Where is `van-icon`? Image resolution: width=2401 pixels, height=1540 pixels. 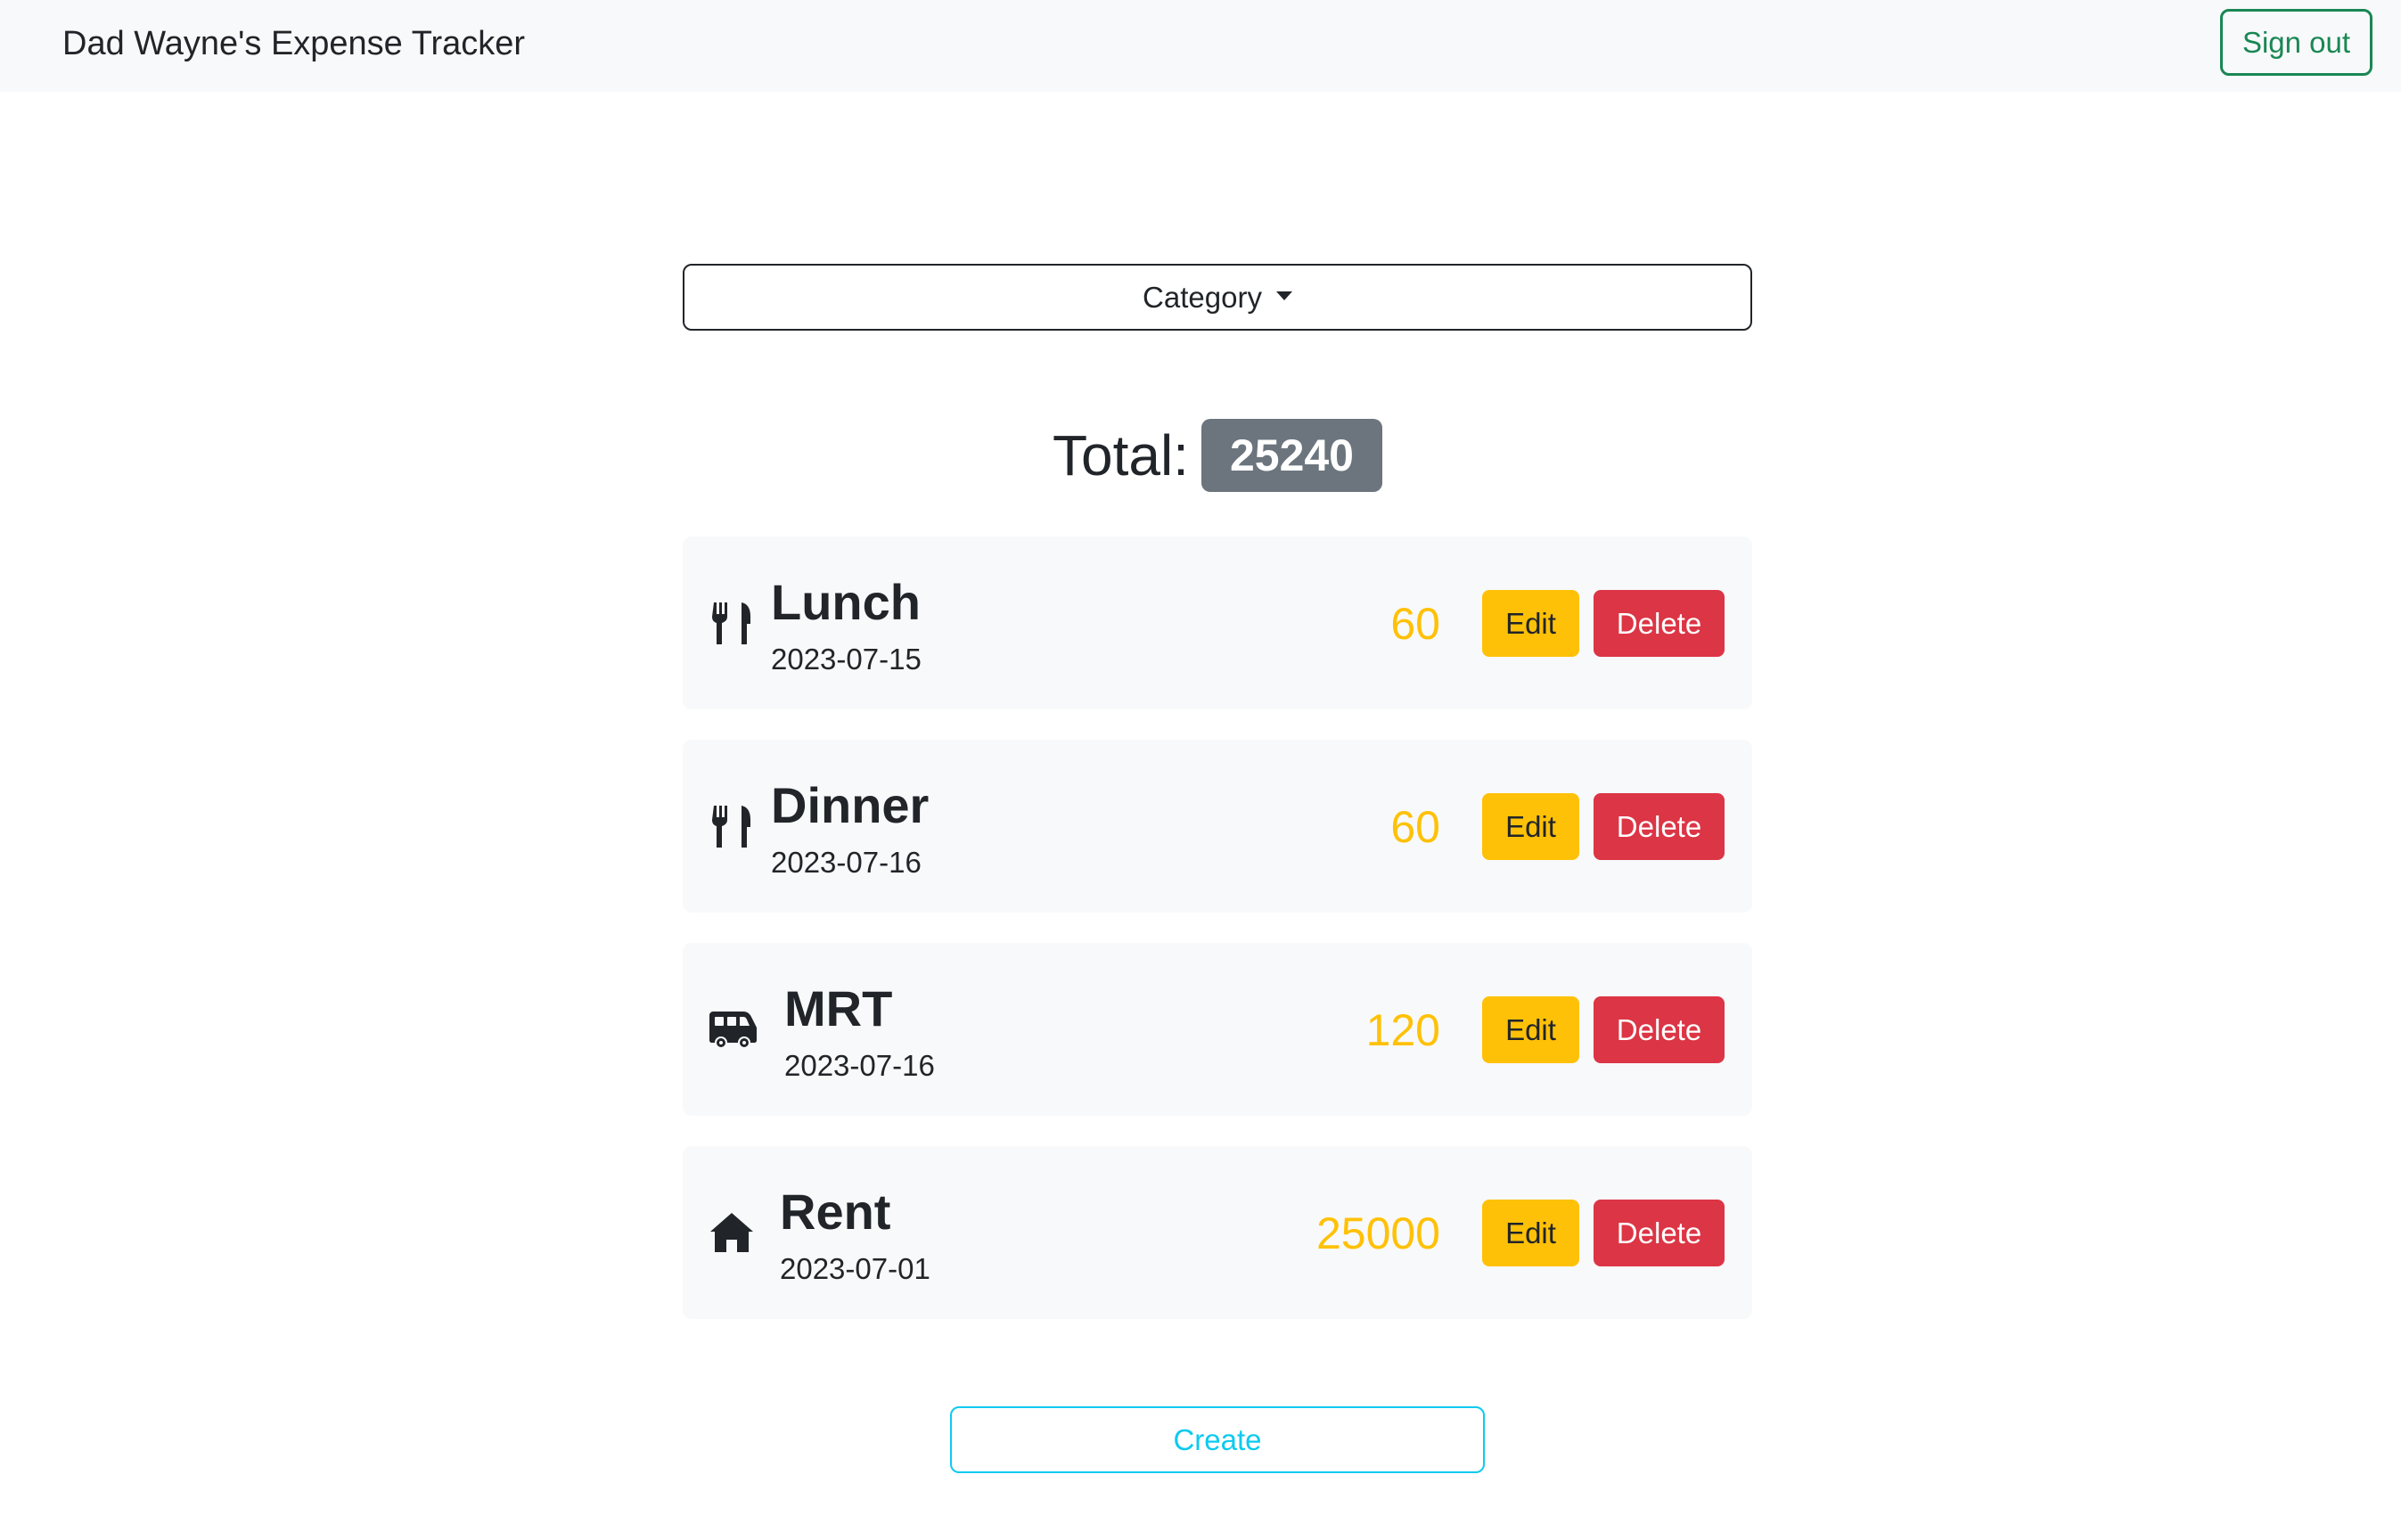 van-icon is located at coordinates (733, 1029).